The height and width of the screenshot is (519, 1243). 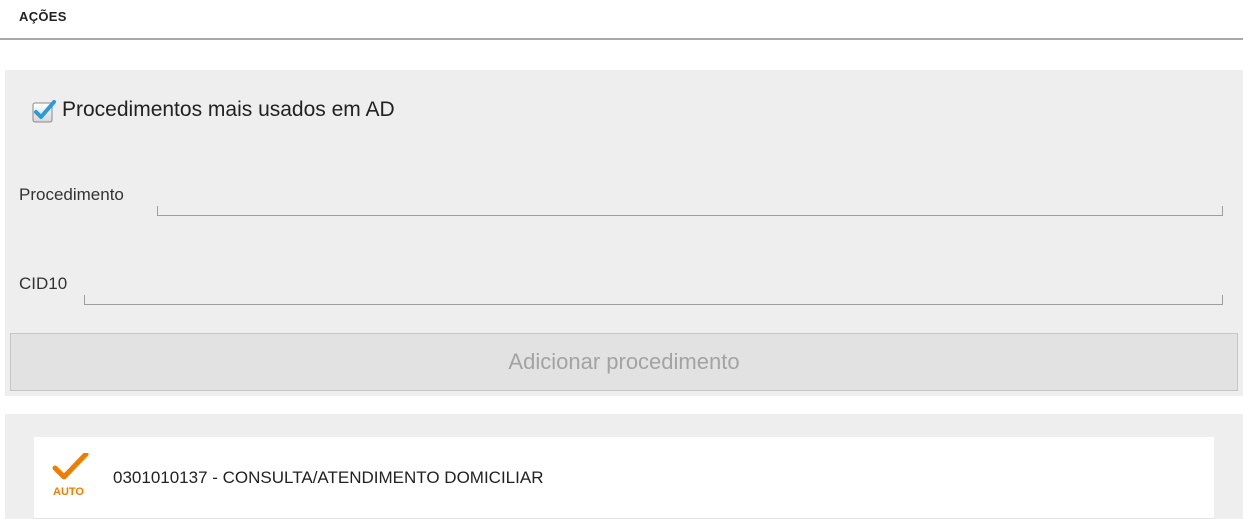 What do you see at coordinates (690, 211) in the screenshot?
I see `procedimento-input` at bounding box center [690, 211].